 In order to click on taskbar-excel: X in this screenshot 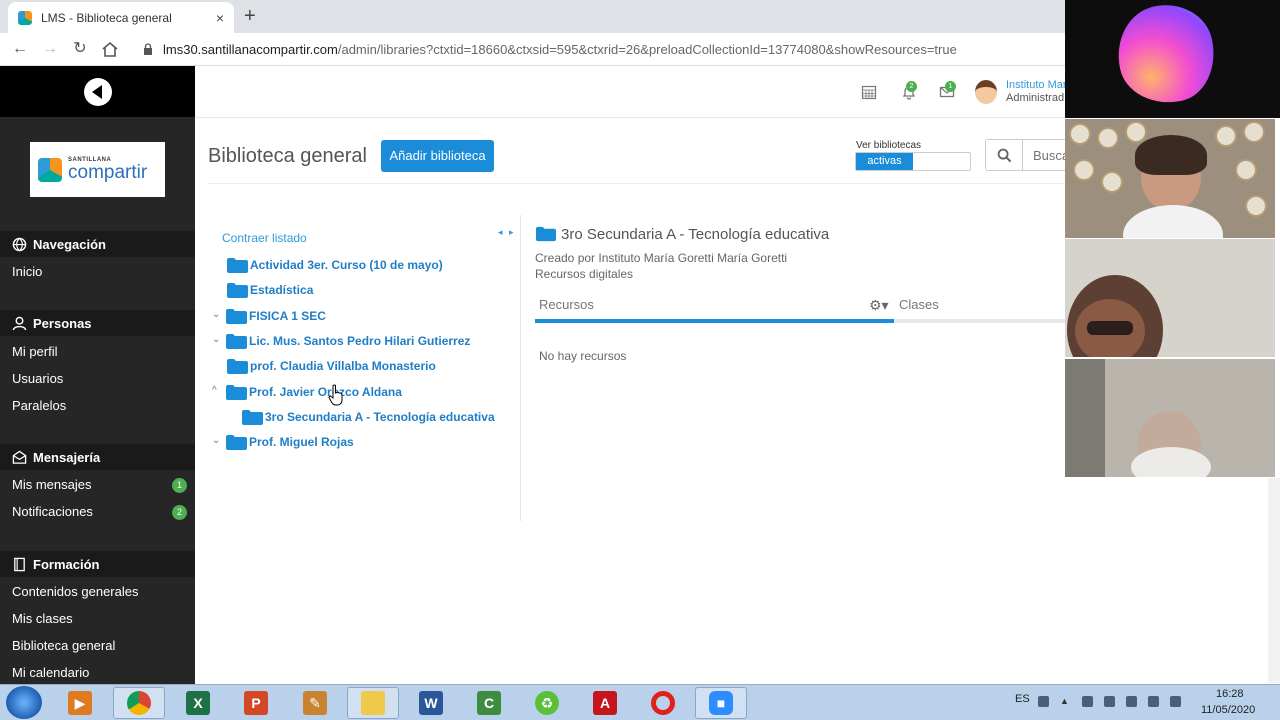, I will do `click(198, 703)`.